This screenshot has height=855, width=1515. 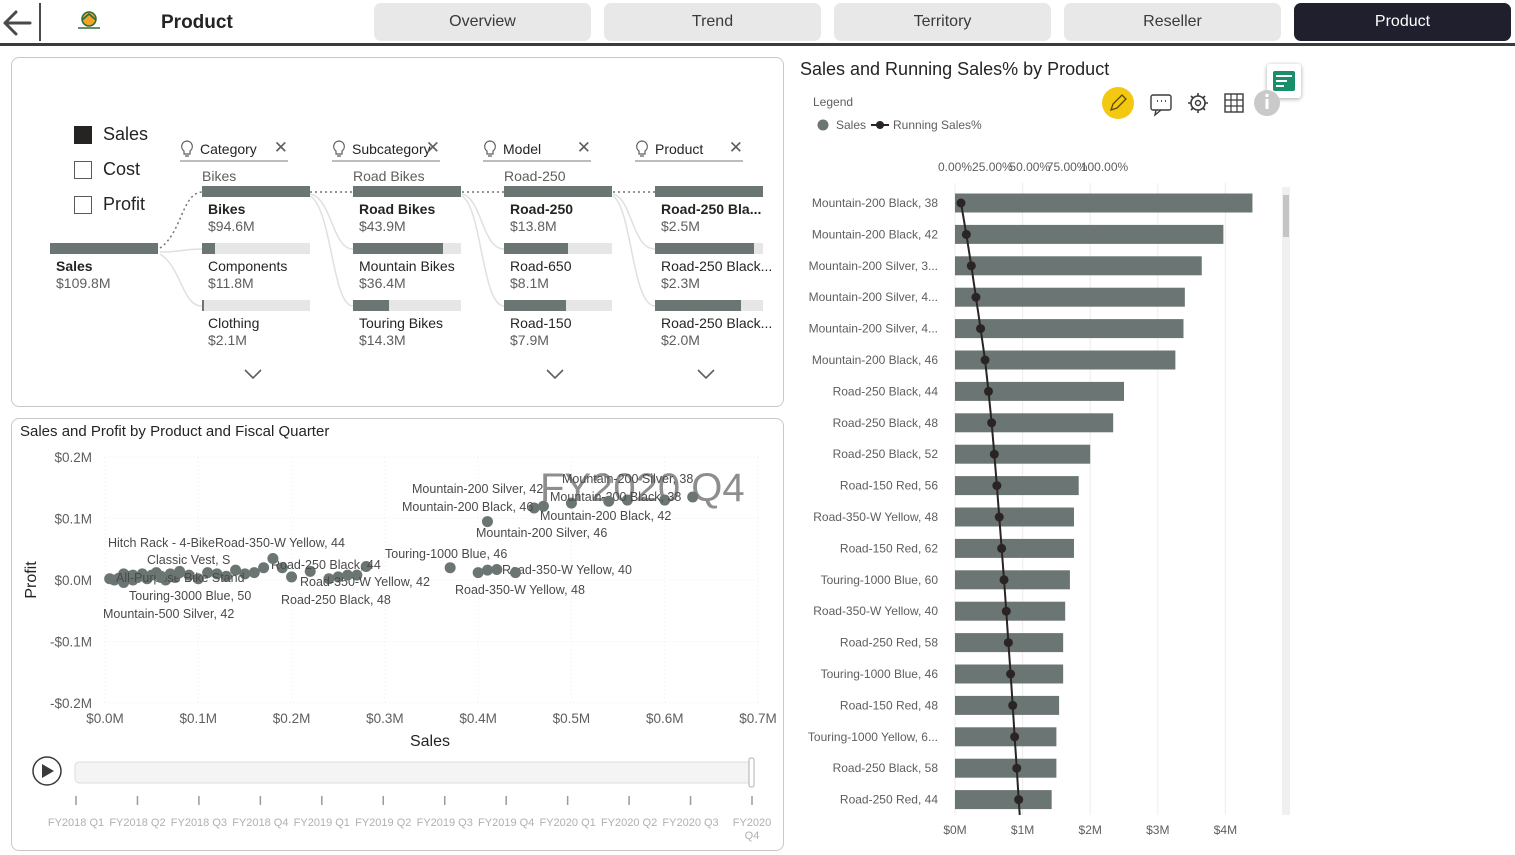 I want to click on level-header-subcategory: Subcategory ✕, so click(x=386, y=150).